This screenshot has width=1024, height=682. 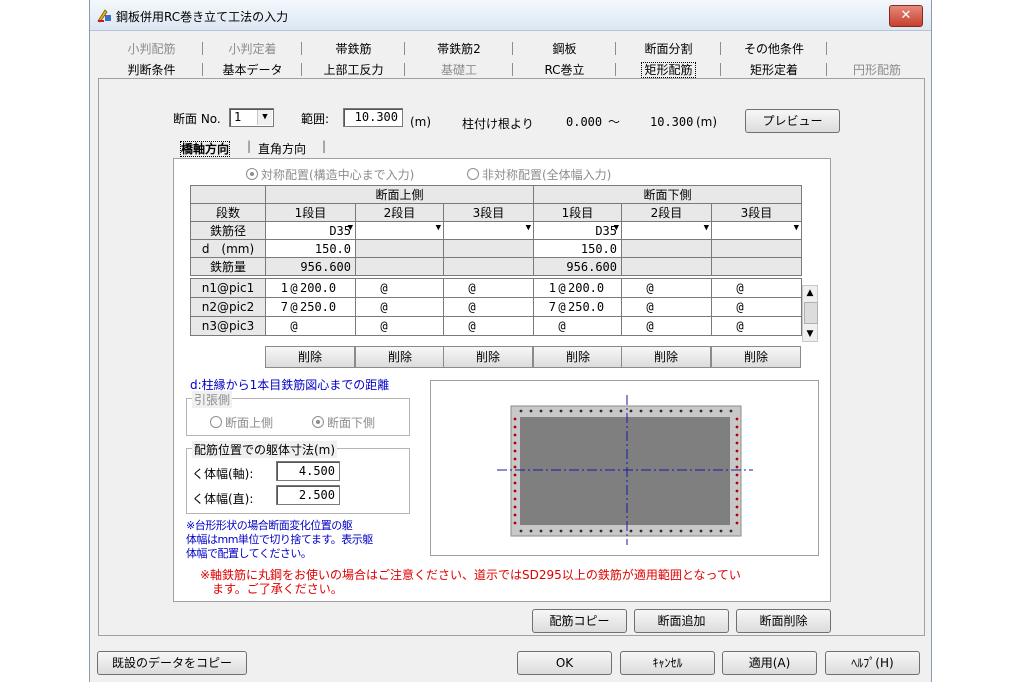 What do you see at coordinates (667, 194) in the screenshot?
I see `lower-header: 断面下側` at bounding box center [667, 194].